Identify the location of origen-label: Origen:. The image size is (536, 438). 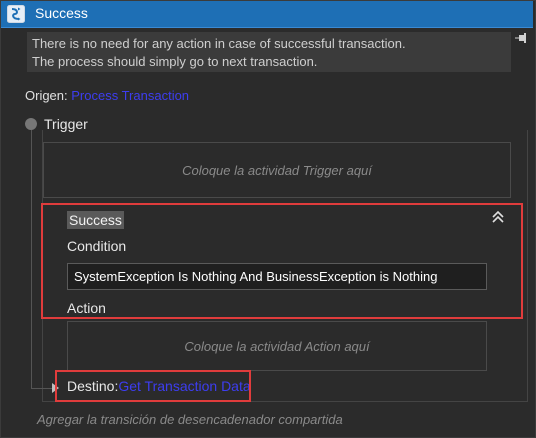
(46, 95).